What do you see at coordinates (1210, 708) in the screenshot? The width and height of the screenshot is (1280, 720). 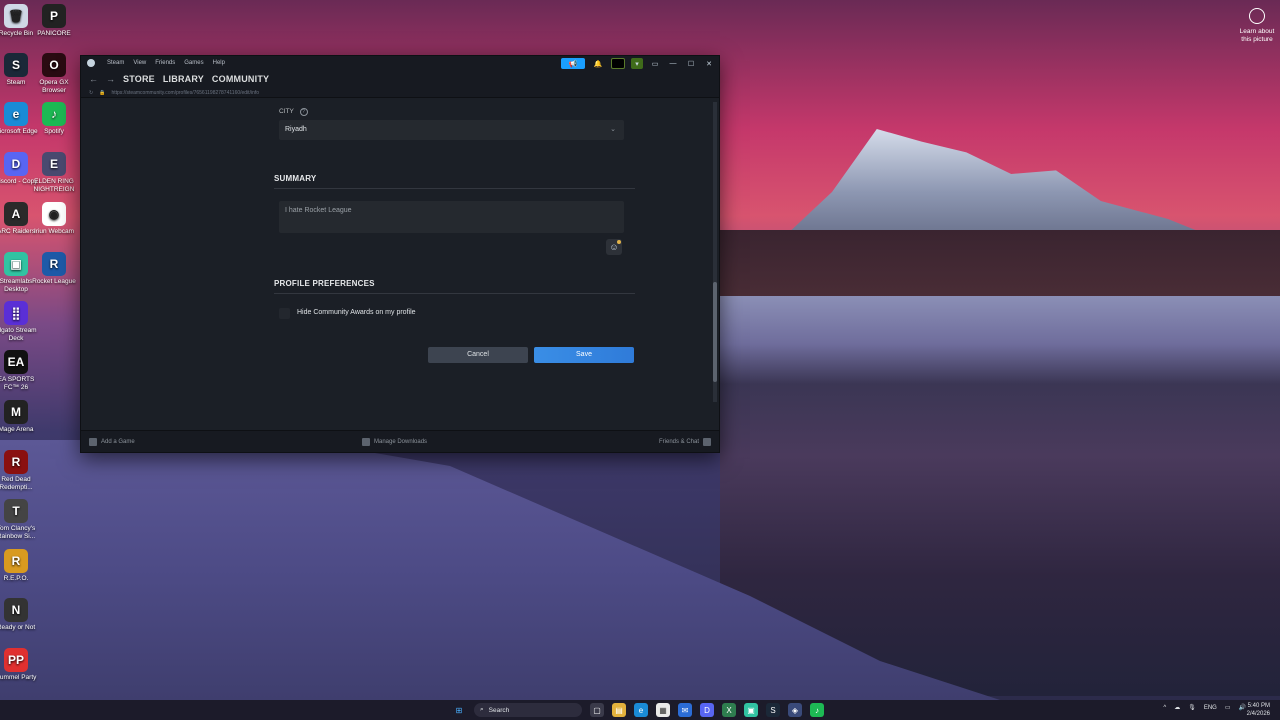 I see `language-indicator: ENG` at bounding box center [1210, 708].